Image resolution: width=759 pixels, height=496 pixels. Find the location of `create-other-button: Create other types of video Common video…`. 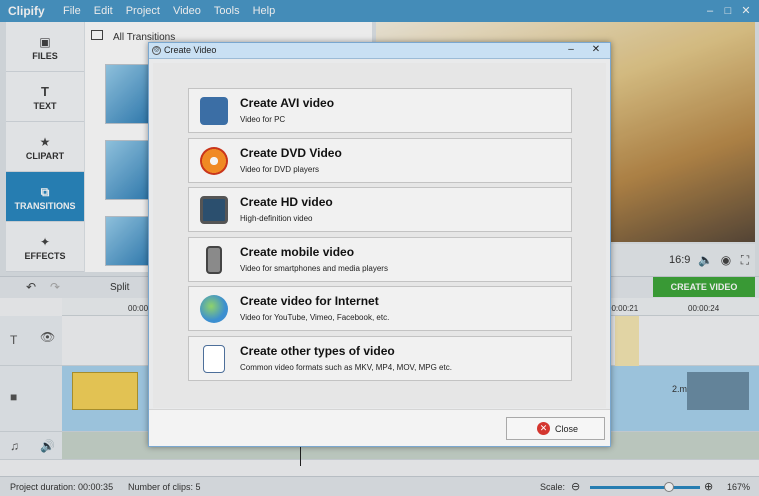

create-other-button: Create other types of video Common video… is located at coordinates (380, 358).